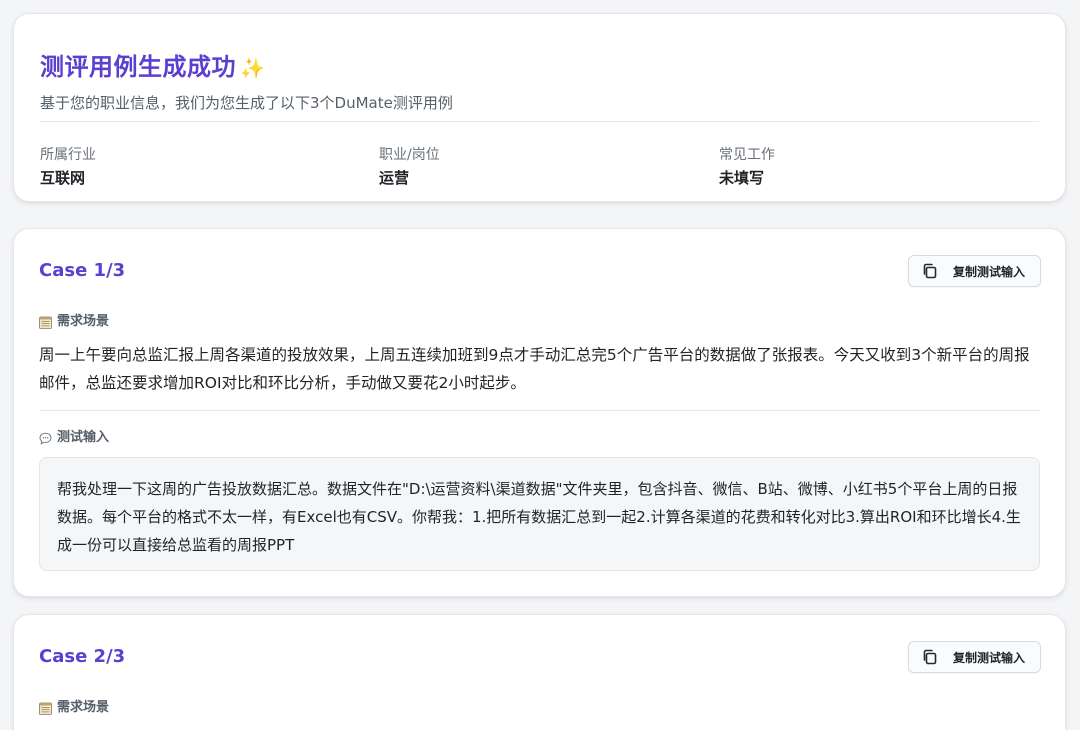 The height and width of the screenshot is (730, 1080). I want to click on info-industry: 所属行业 互联网, so click(68, 167).